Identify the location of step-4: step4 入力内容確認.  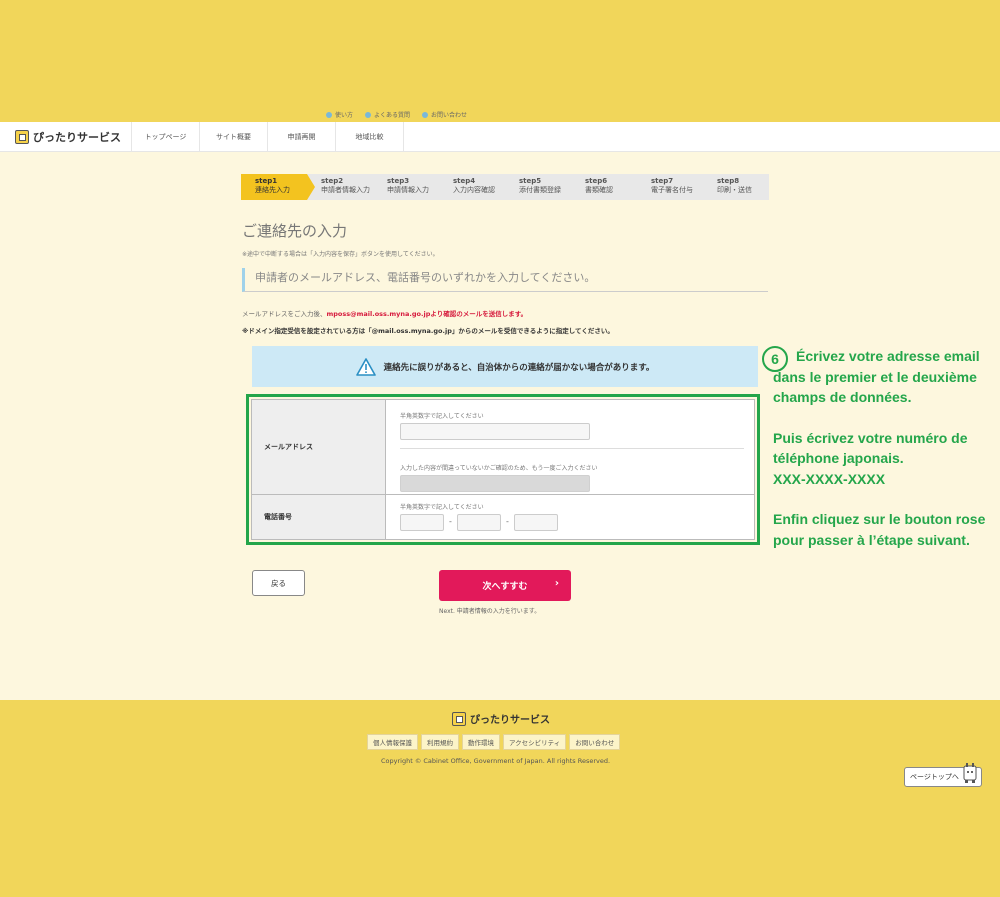
(472, 187).